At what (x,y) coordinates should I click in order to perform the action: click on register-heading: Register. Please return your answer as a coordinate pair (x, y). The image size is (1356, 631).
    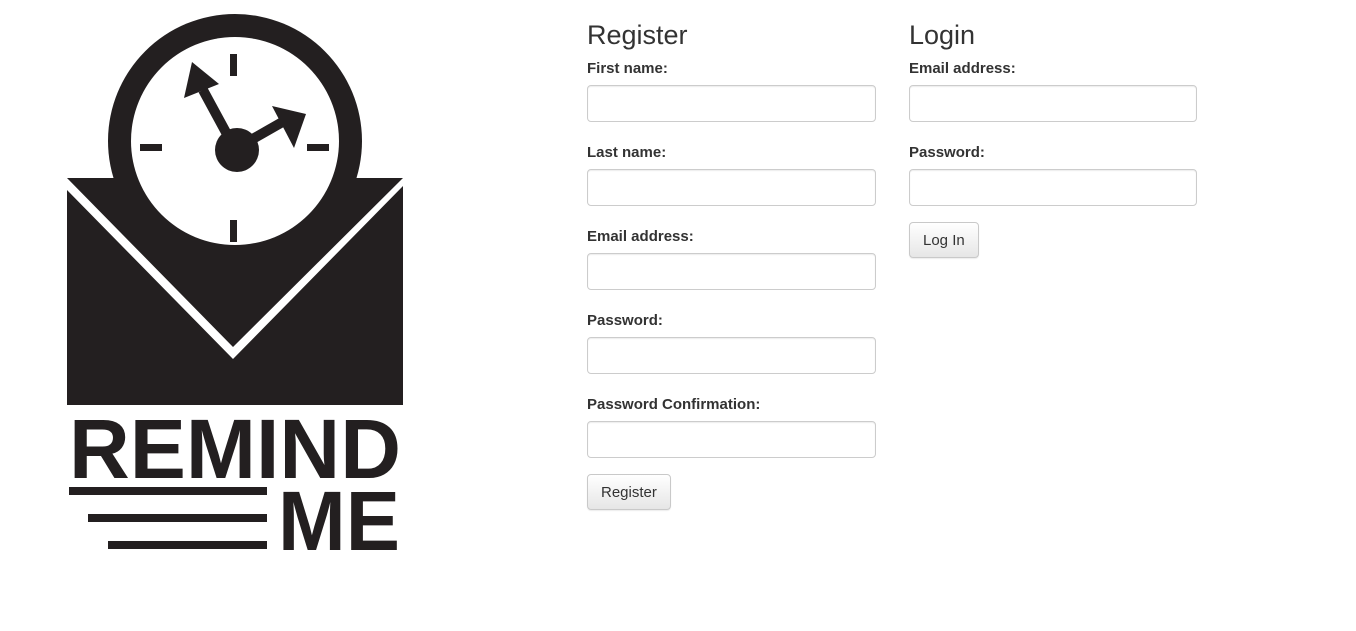
    Looking at the image, I should click on (637, 35).